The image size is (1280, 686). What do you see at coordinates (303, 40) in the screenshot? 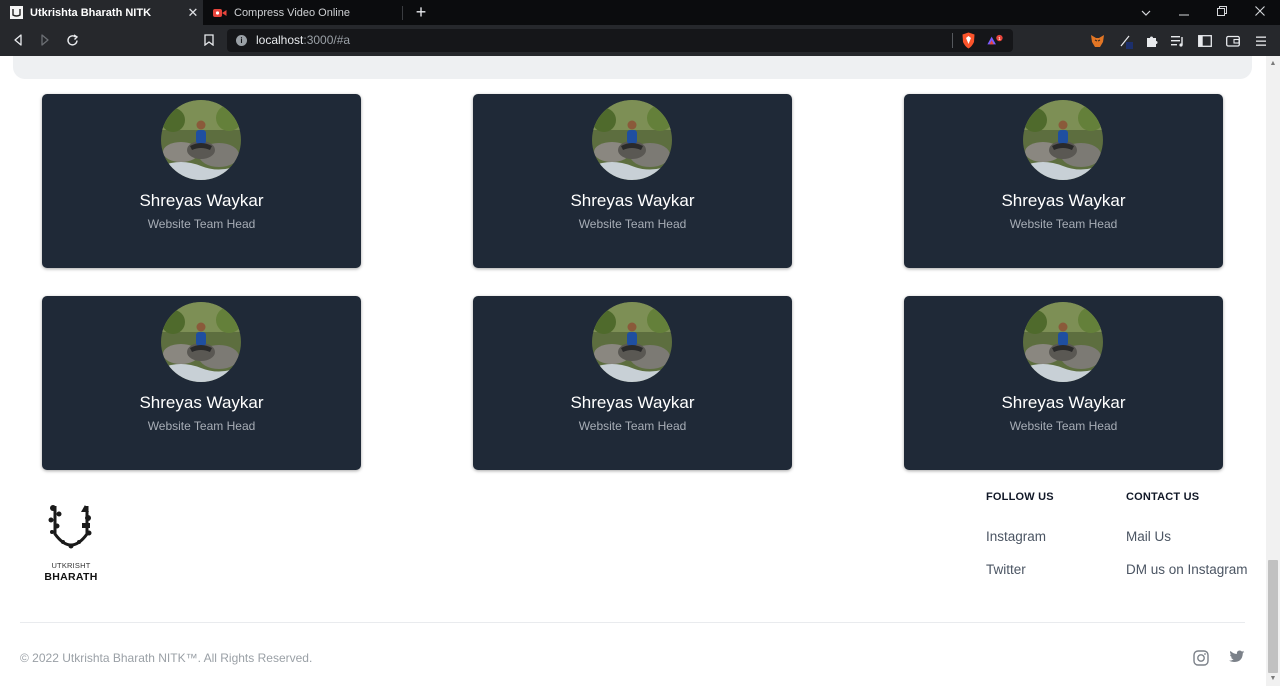
I see `url-text: localhost:3000/#a` at bounding box center [303, 40].